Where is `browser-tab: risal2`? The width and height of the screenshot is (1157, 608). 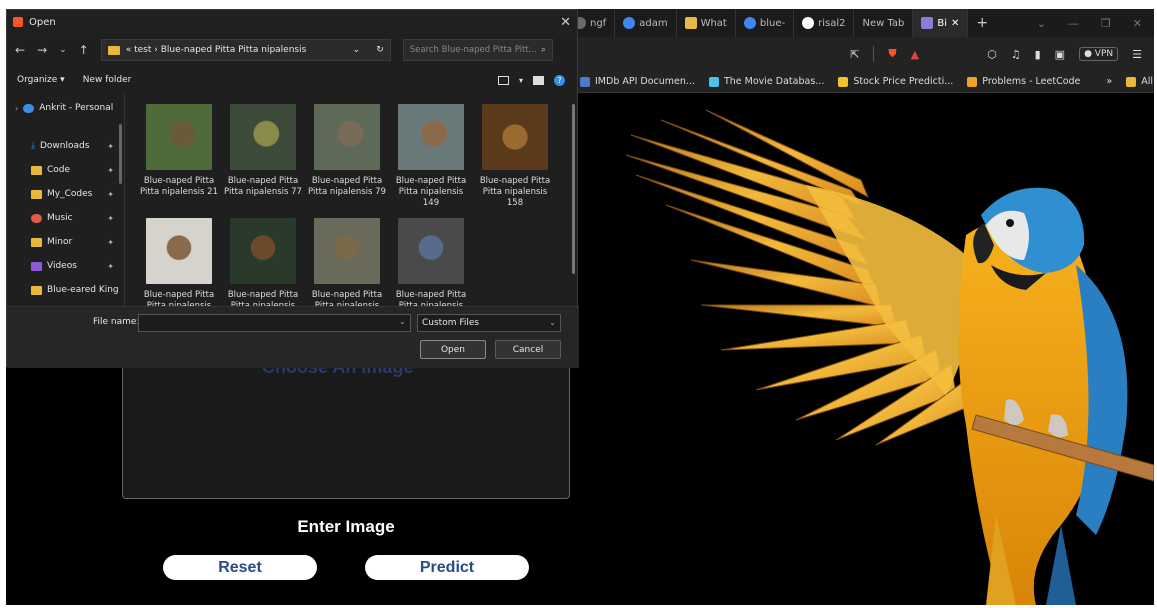 browser-tab: risal2 is located at coordinates (824, 23).